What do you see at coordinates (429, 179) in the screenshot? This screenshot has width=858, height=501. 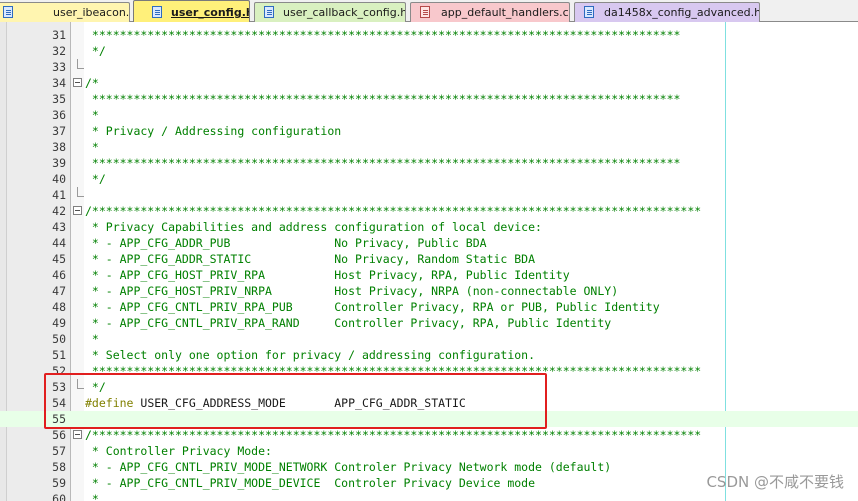 I see `code-line: 40 */` at bounding box center [429, 179].